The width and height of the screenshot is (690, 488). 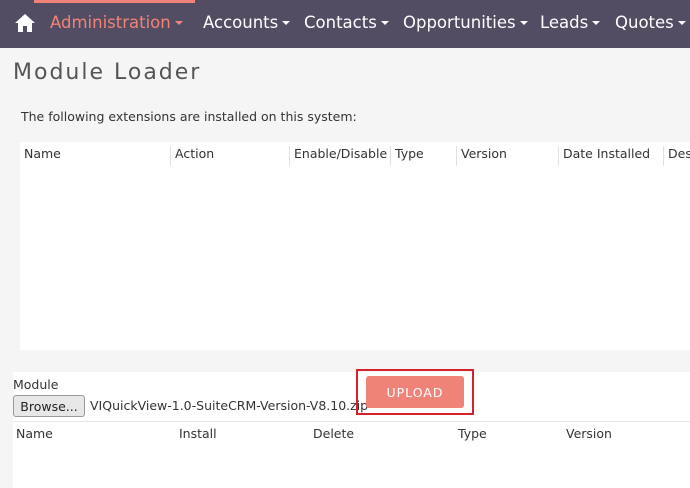 What do you see at coordinates (25, 23) in the screenshot?
I see `home-icon` at bounding box center [25, 23].